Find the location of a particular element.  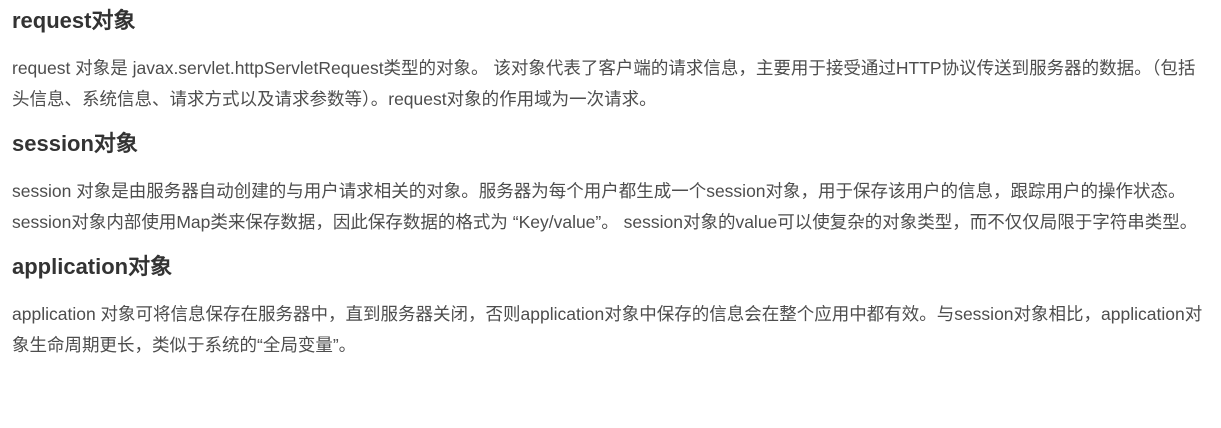

request-object-heading: request对象 is located at coordinates (74, 20).